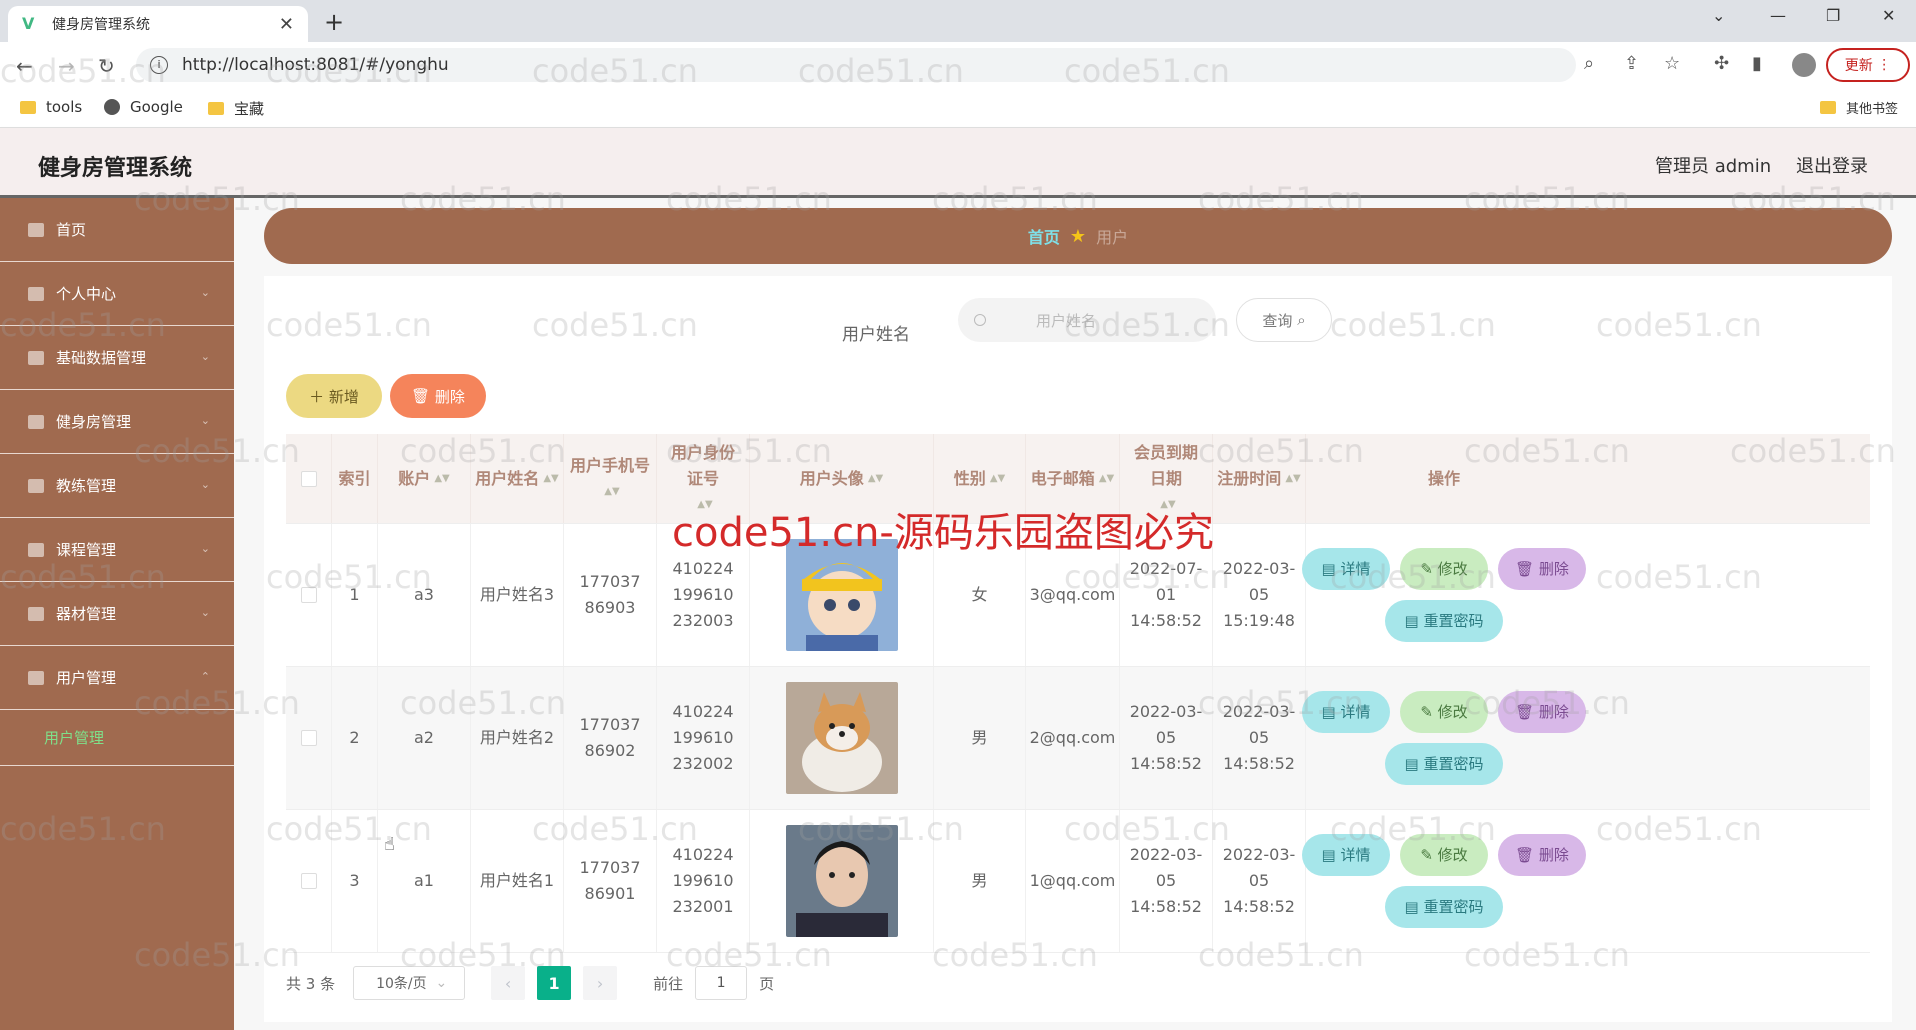 Image resolution: width=1916 pixels, height=1030 pixels. Describe the element at coordinates (112, 107) in the screenshot. I see `globe-icon` at that location.